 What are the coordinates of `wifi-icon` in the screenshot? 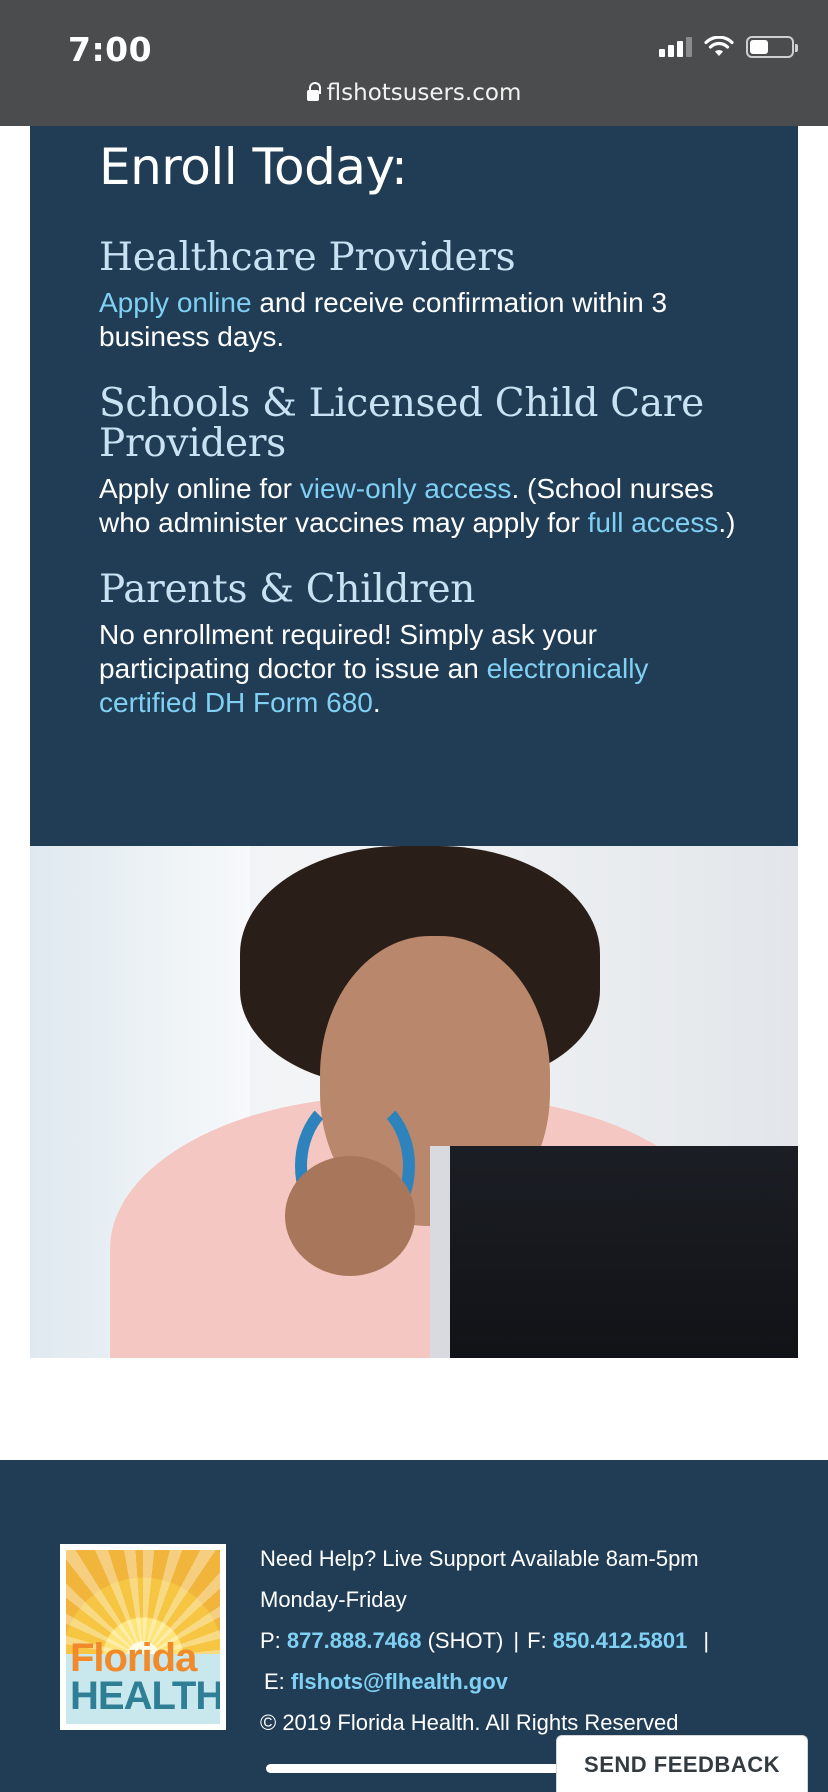 It's located at (719, 46).